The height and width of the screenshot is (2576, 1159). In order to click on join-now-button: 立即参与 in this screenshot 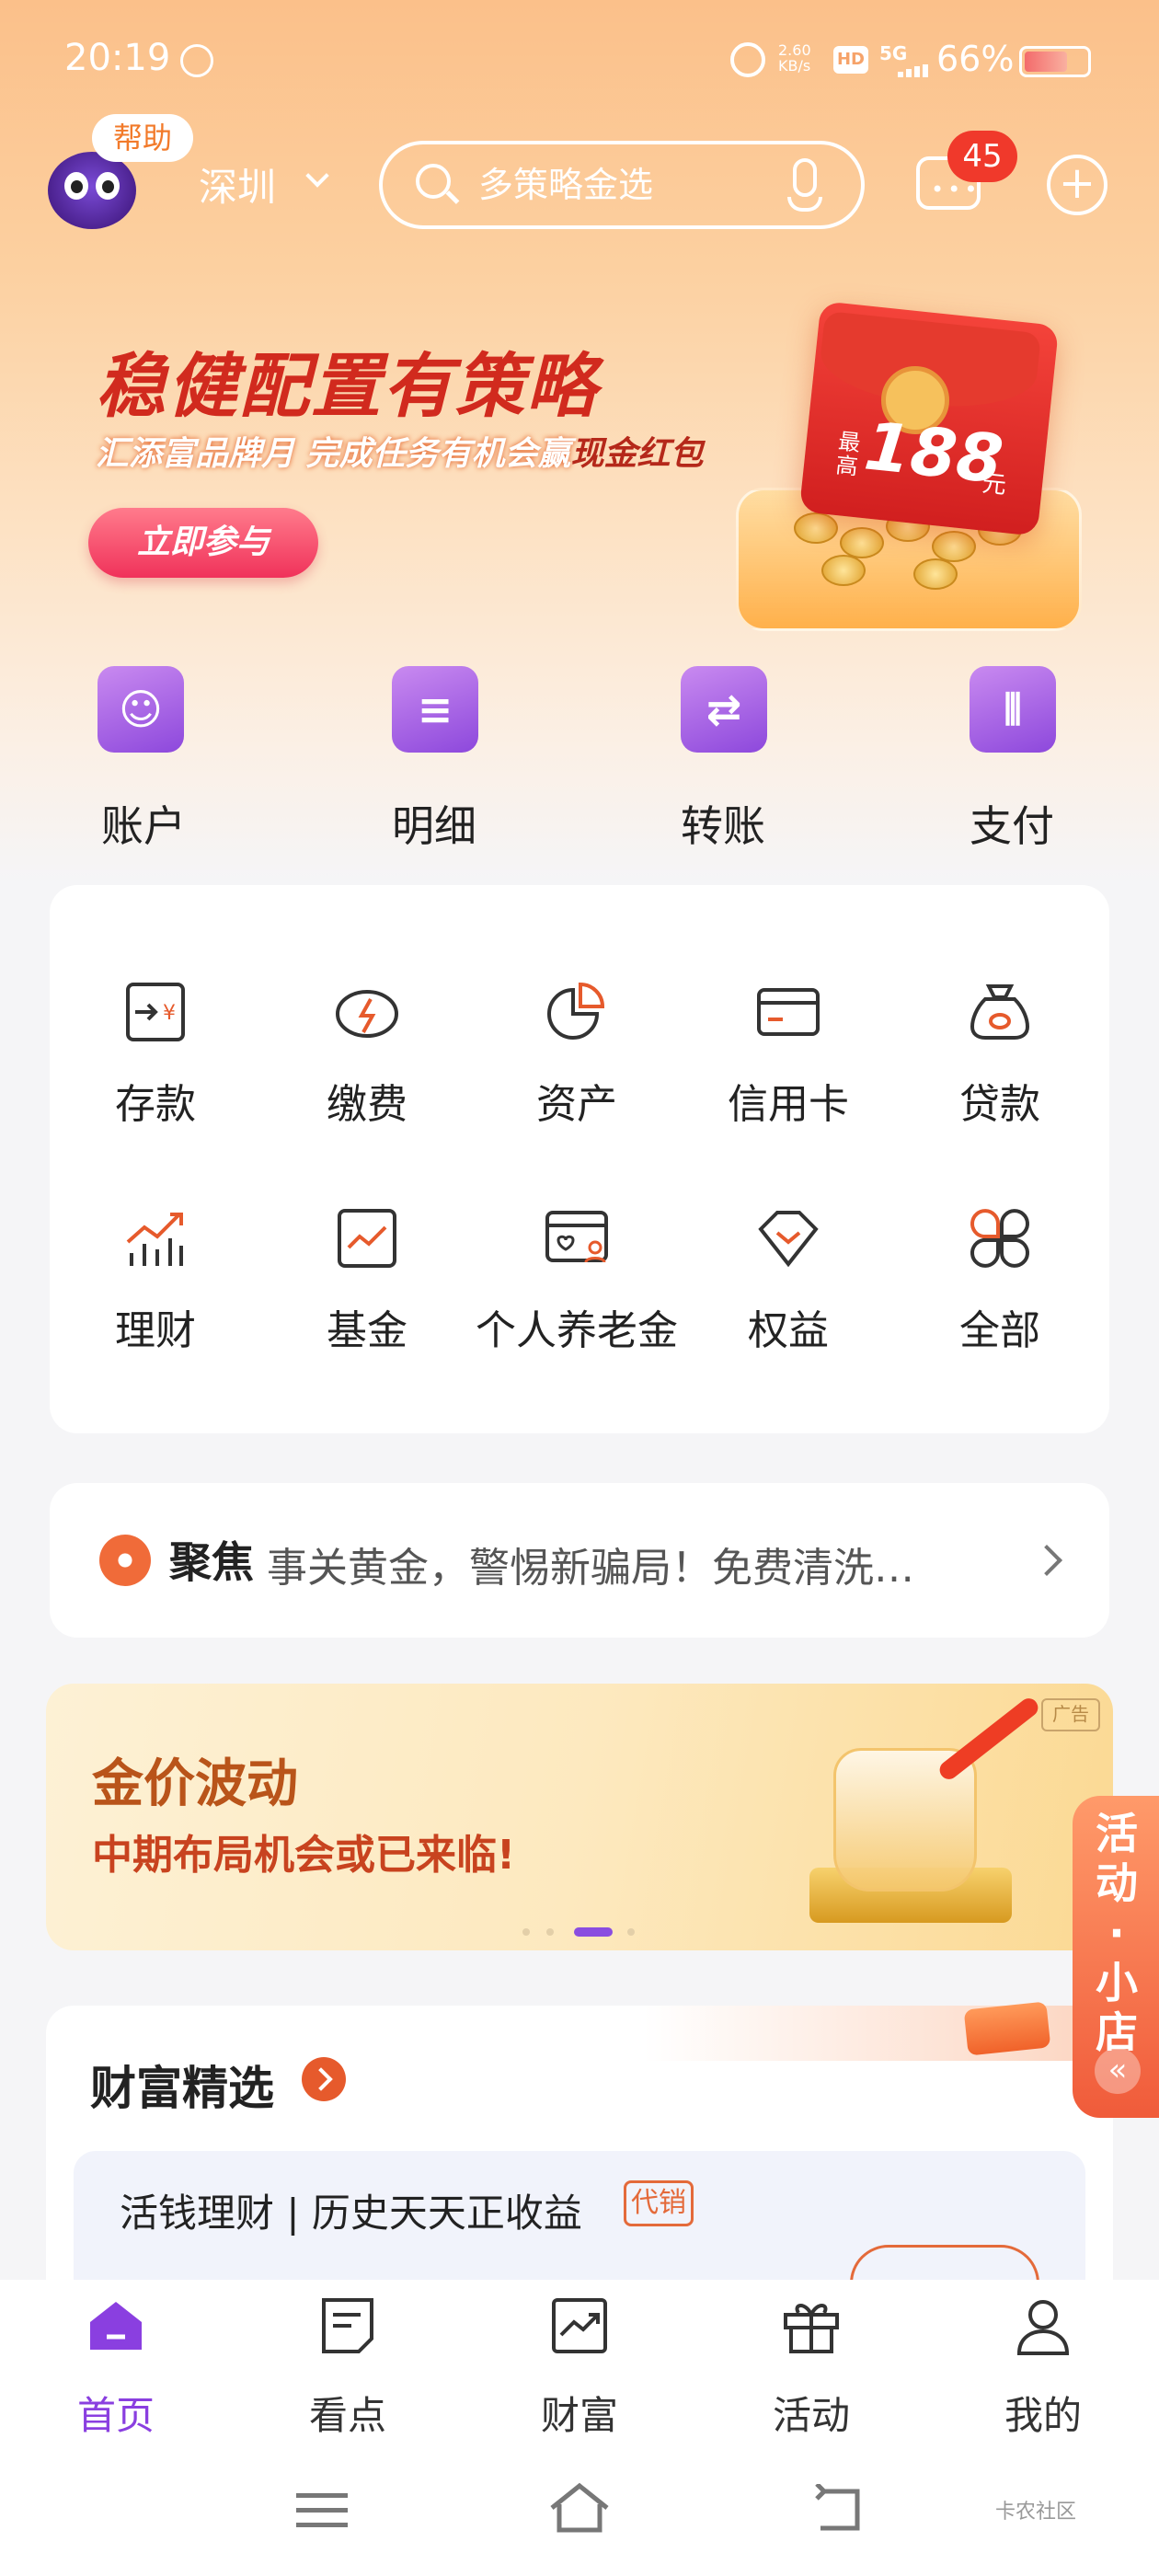, I will do `click(203, 543)`.